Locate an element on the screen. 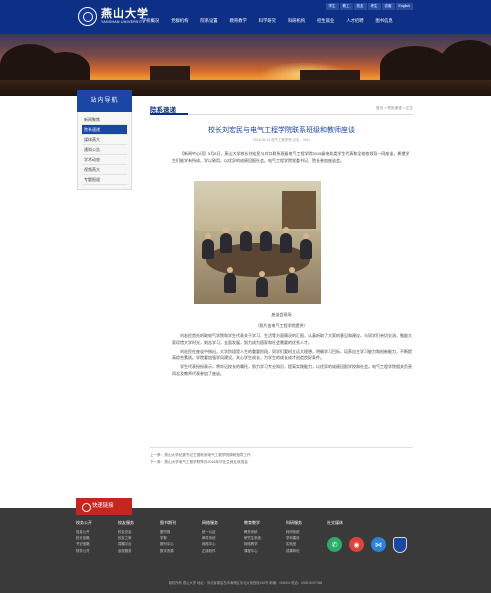 The image size is (491, 593). article-meta: 2016-05-13 电气工程学院 点击：3011 is located at coordinates (281, 140).